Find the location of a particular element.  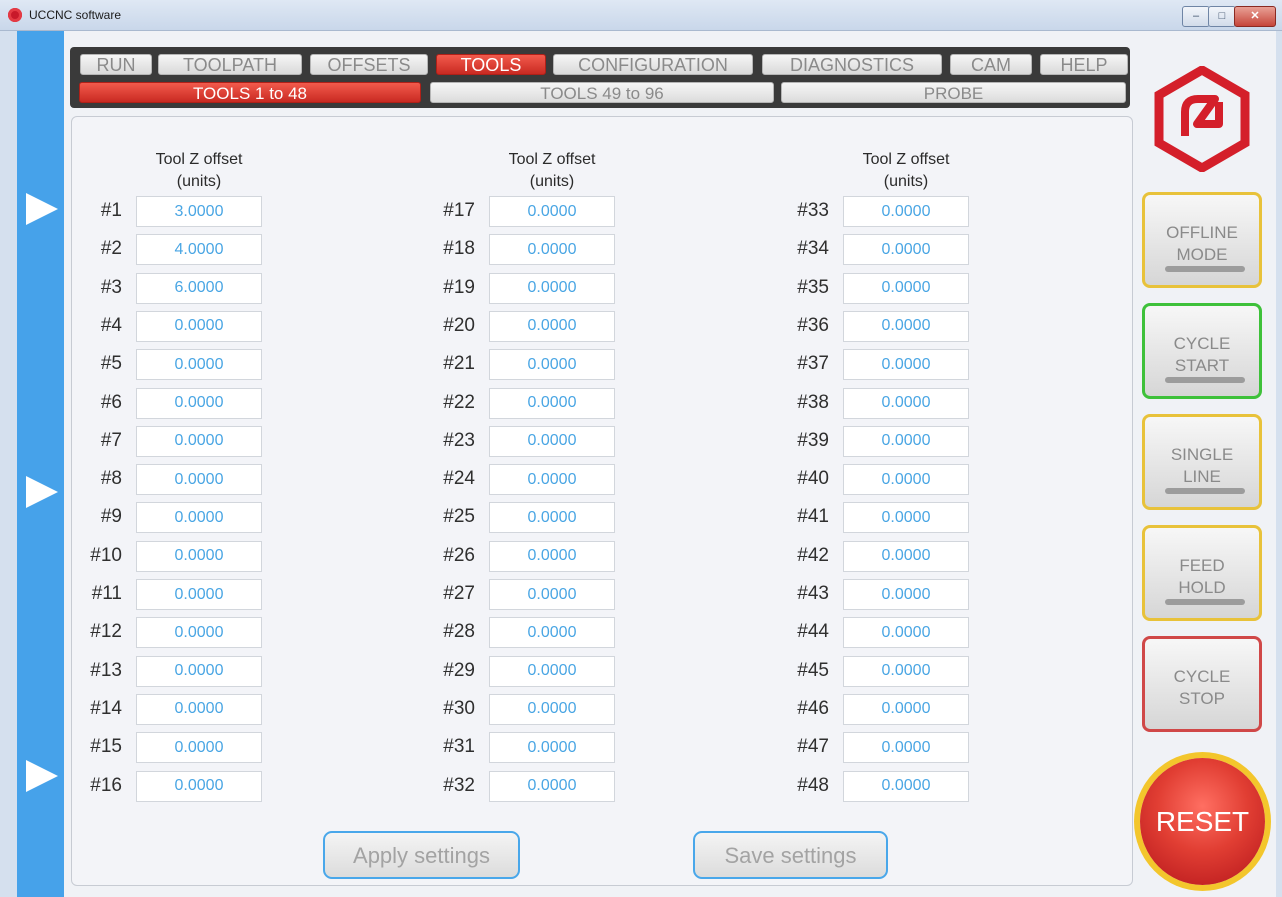

tab-tools: TOOLS is located at coordinates (491, 64).